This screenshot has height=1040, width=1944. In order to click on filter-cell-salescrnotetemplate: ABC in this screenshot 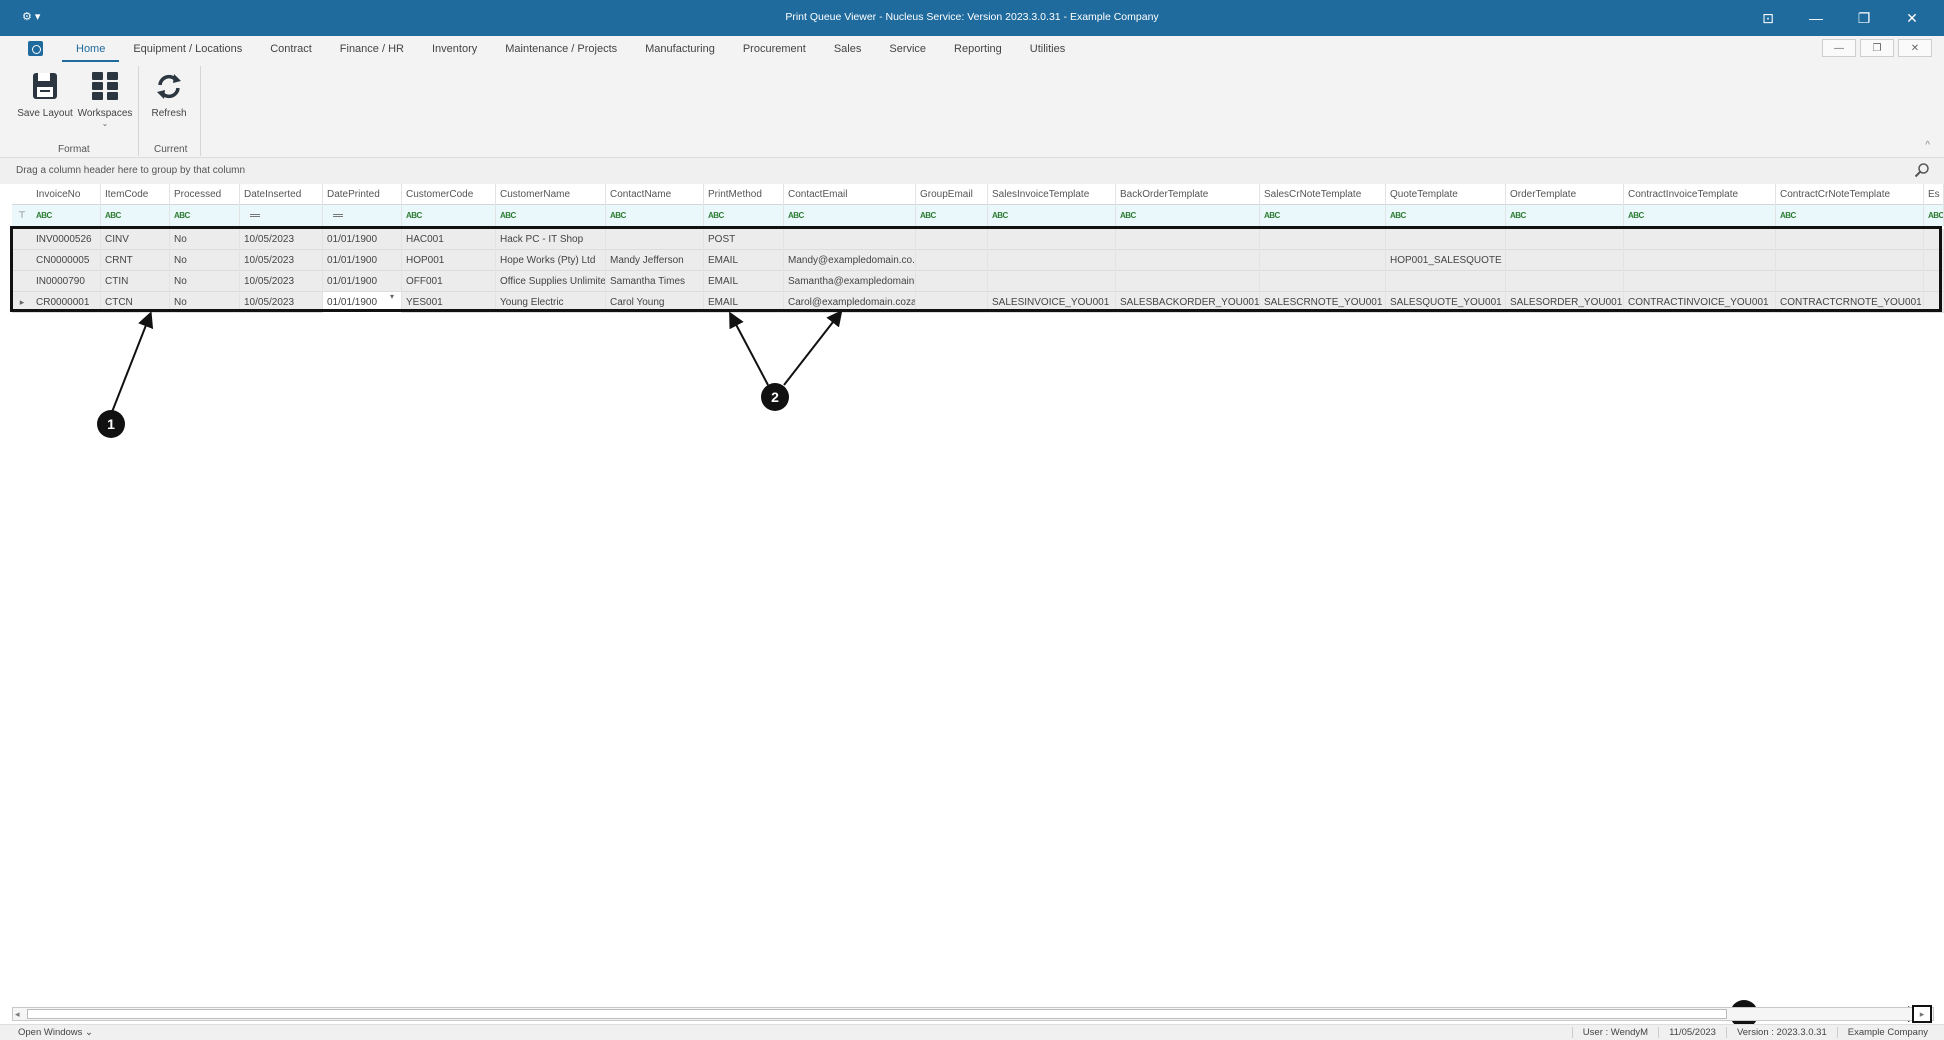, I will do `click(1323, 215)`.